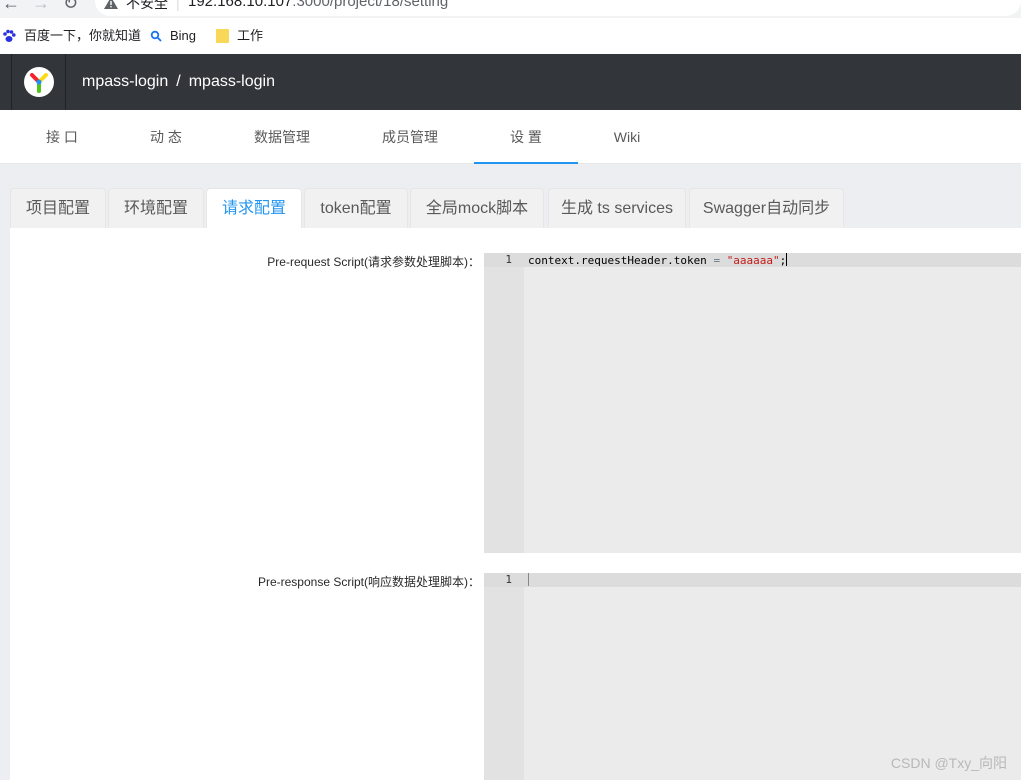 The image size is (1021, 780). What do you see at coordinates (627, 137) in the screenshot?
I see `tab-wiki: Wiki` at bounding box center [627, 137].